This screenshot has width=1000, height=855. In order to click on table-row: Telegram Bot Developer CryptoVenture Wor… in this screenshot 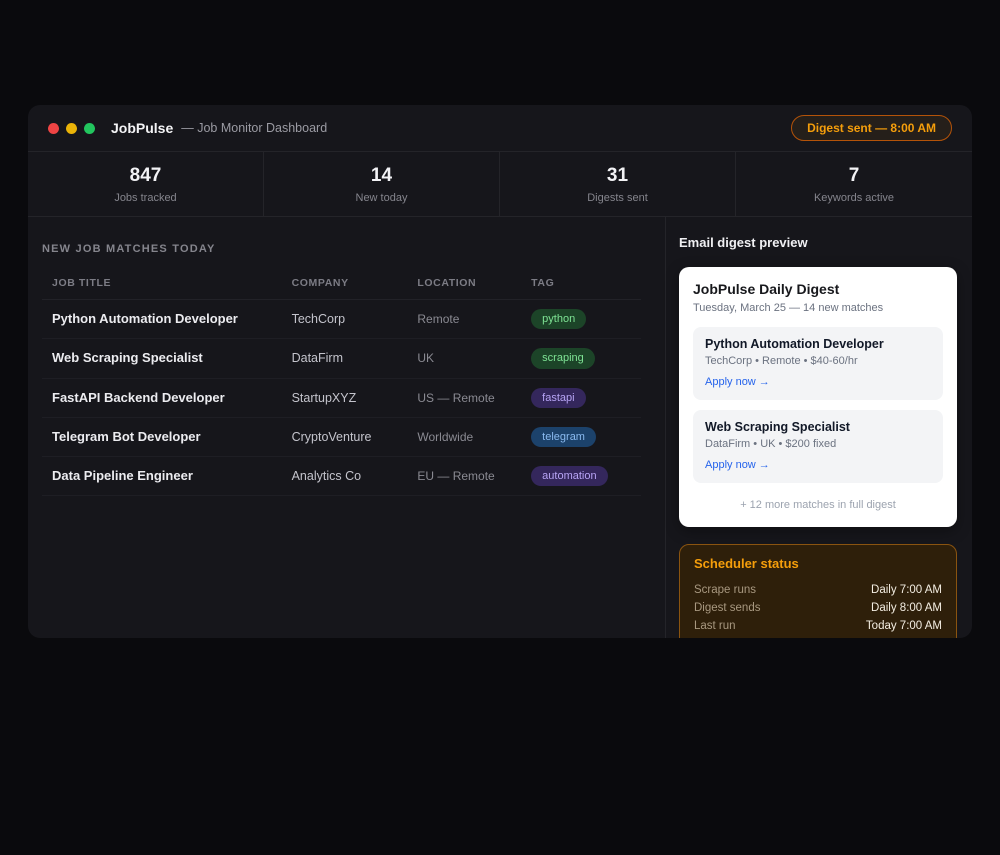, I will do `click(341, 437)`.